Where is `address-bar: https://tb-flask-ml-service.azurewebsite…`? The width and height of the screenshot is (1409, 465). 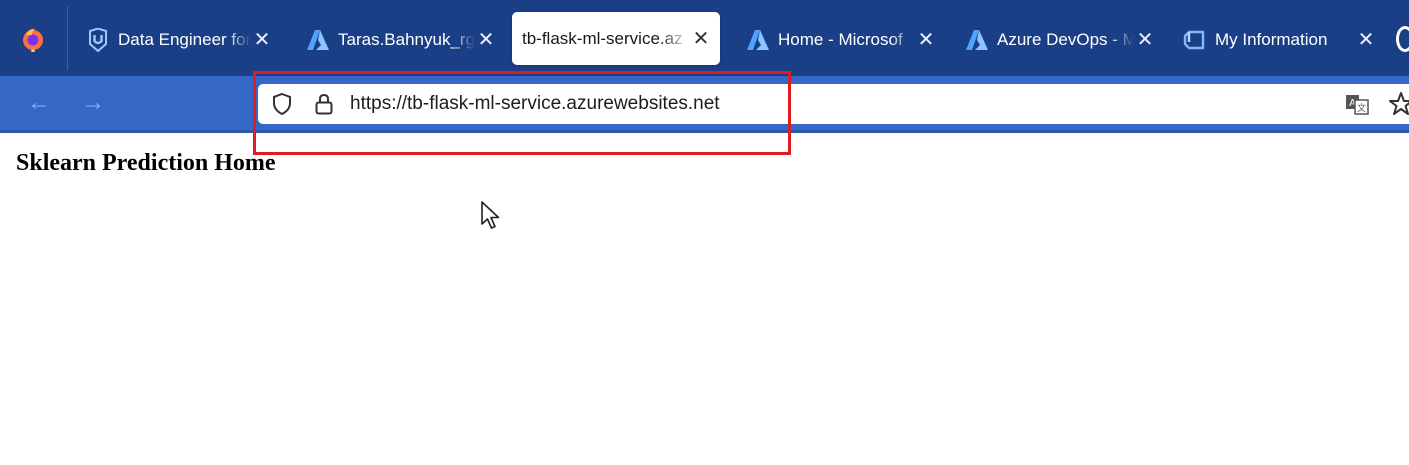 address-bar: https://tb-flask-ml-service.azurewebsite… is located at coordinates (833, 104).